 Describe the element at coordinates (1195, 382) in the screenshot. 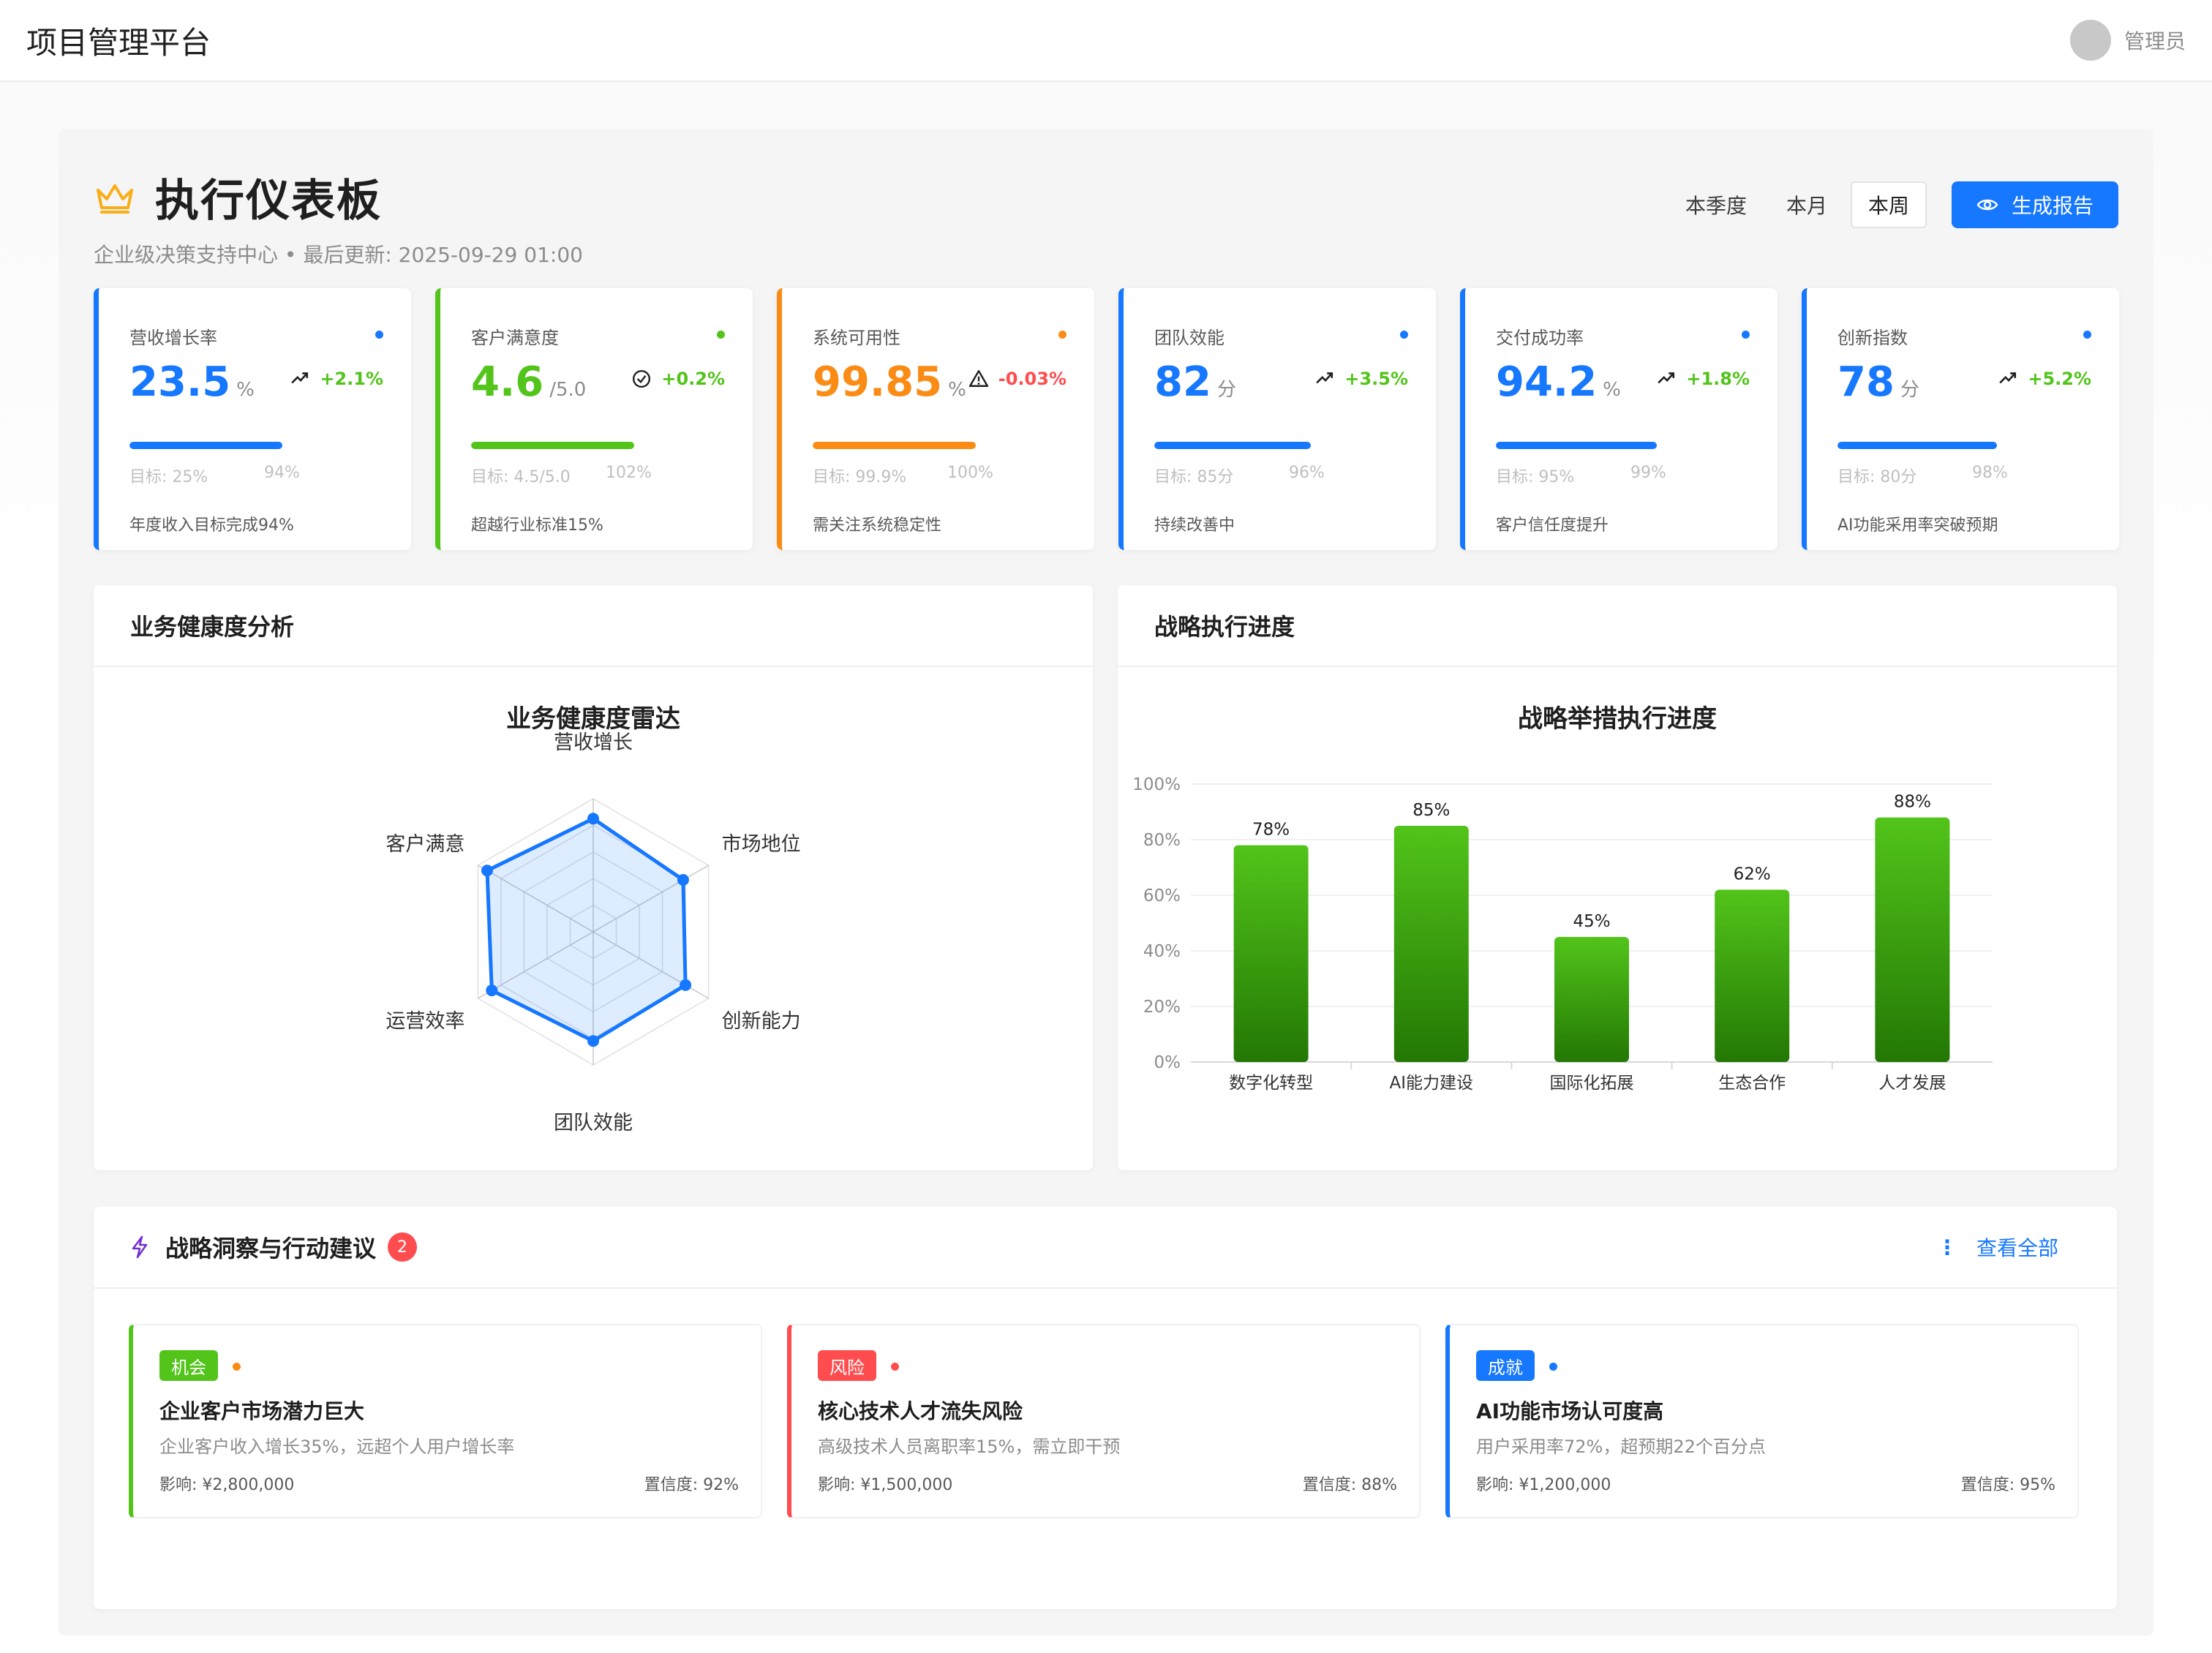

I see `kpi-value: 82 分` at that location.